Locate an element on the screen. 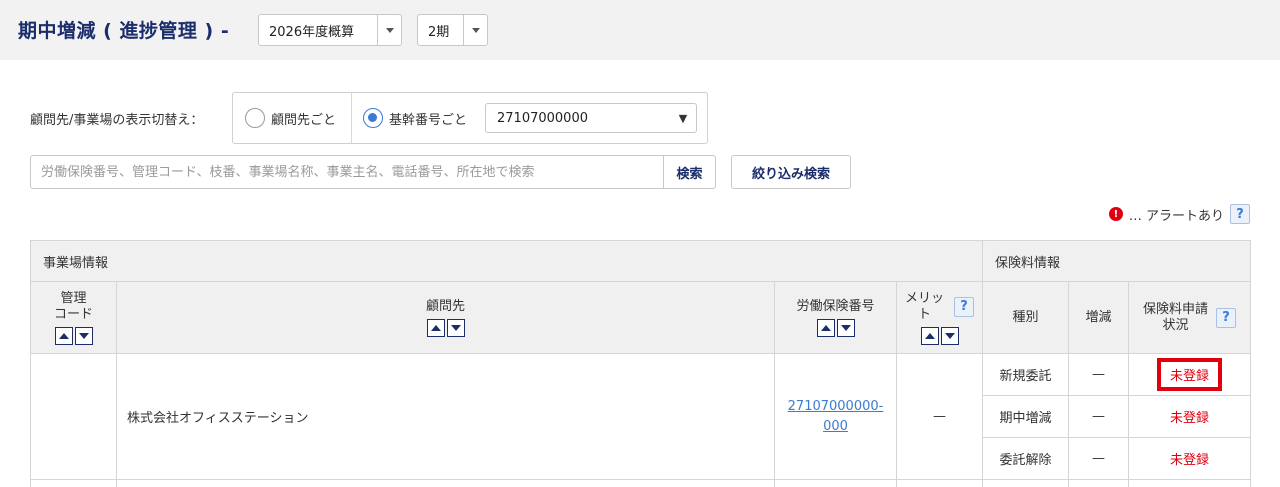  cell-type: 委託解除 is located at coordinates (1026, 459).